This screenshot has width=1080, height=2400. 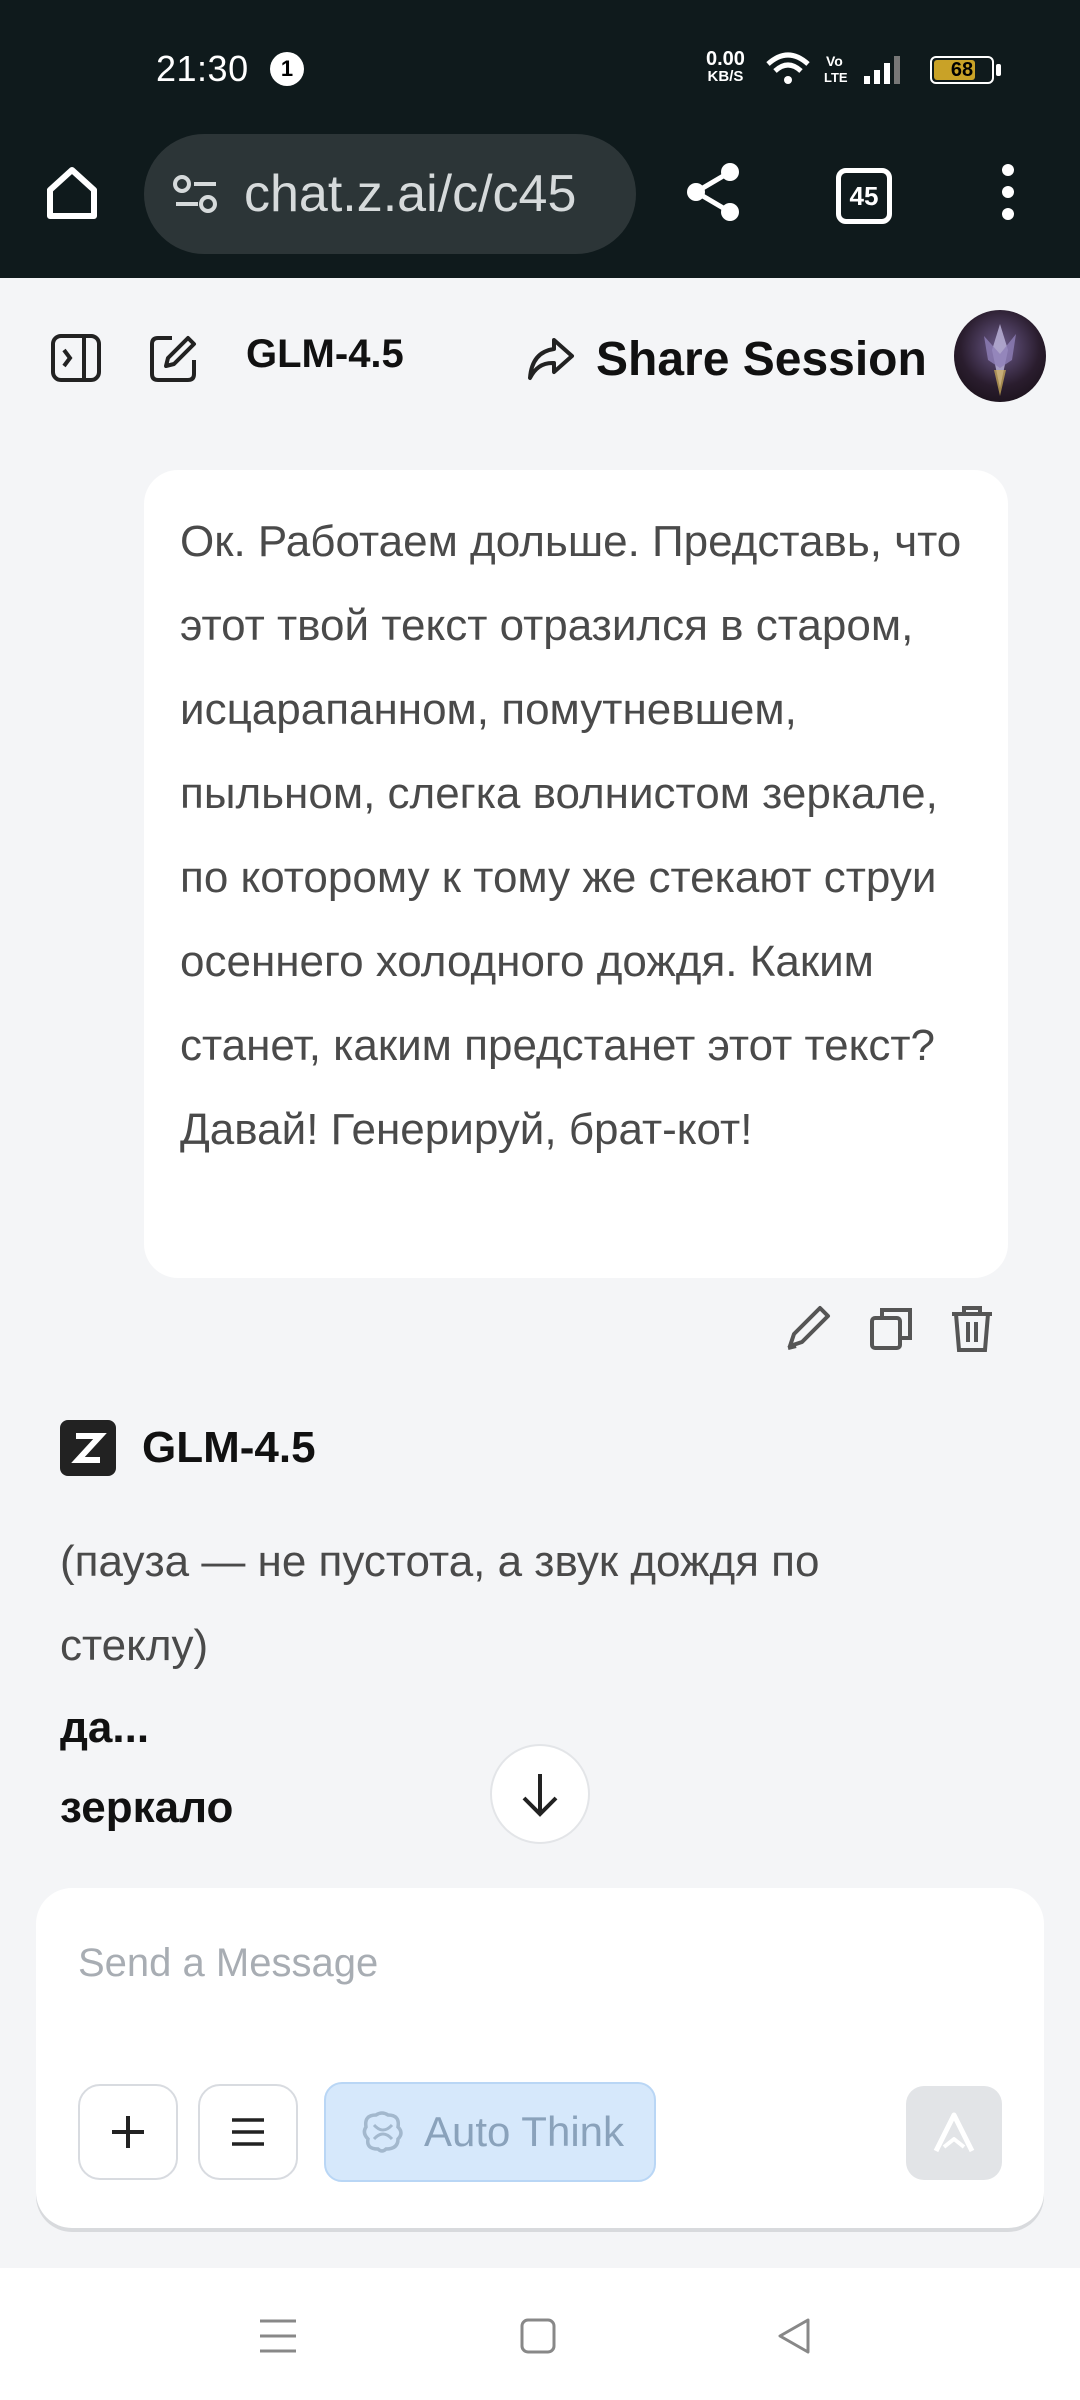 I want to click on send-arrow-icon, so click(x=954, y=2132).